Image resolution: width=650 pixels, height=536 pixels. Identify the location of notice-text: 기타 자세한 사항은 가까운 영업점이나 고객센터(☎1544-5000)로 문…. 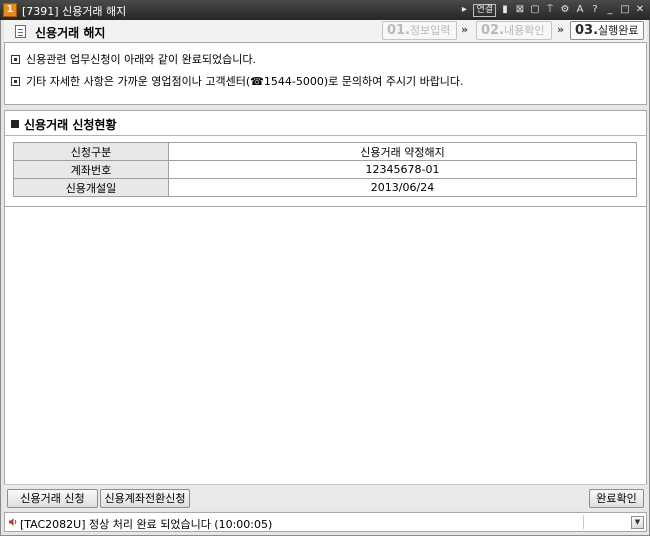
(245, 81).